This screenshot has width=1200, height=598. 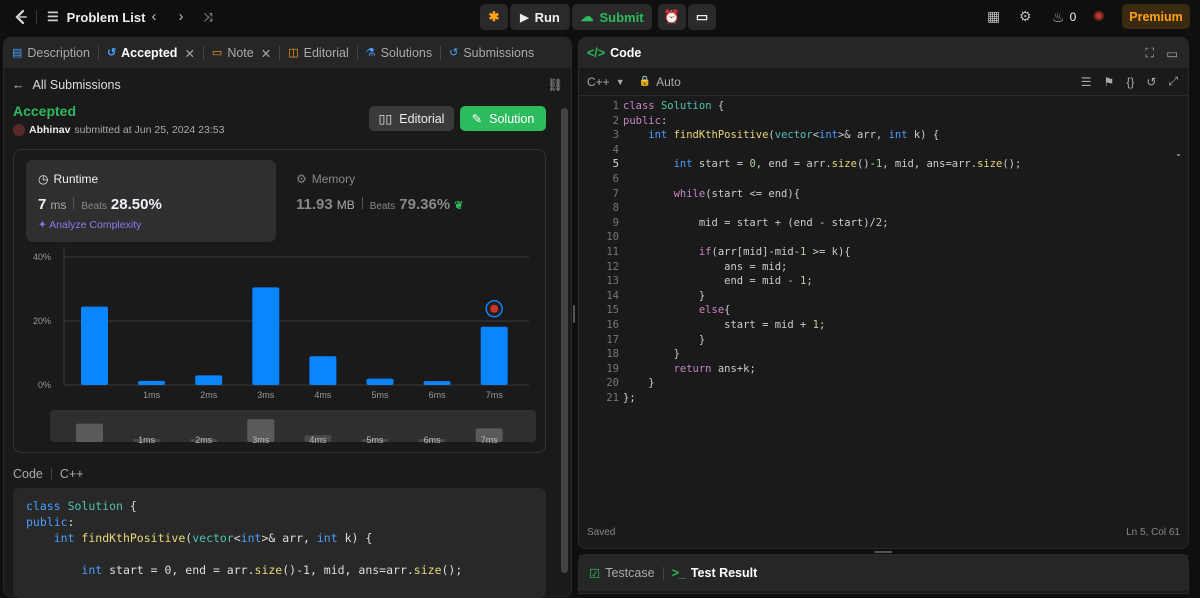 What do you see at coordinates (689, 369) in the screenshot?
I see `editor-code-line: return ans+k;` at bounding box center [689, 369].